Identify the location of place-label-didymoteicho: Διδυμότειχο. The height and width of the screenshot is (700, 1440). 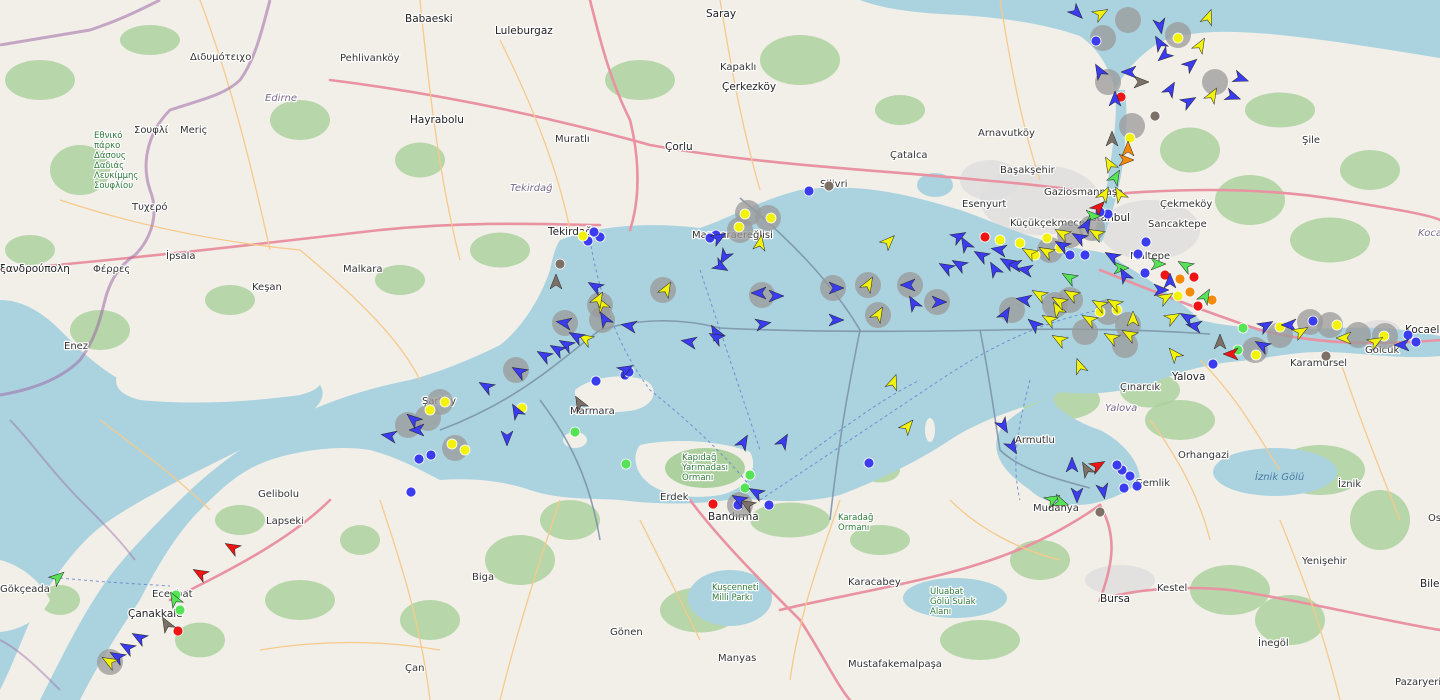
(220, 57).